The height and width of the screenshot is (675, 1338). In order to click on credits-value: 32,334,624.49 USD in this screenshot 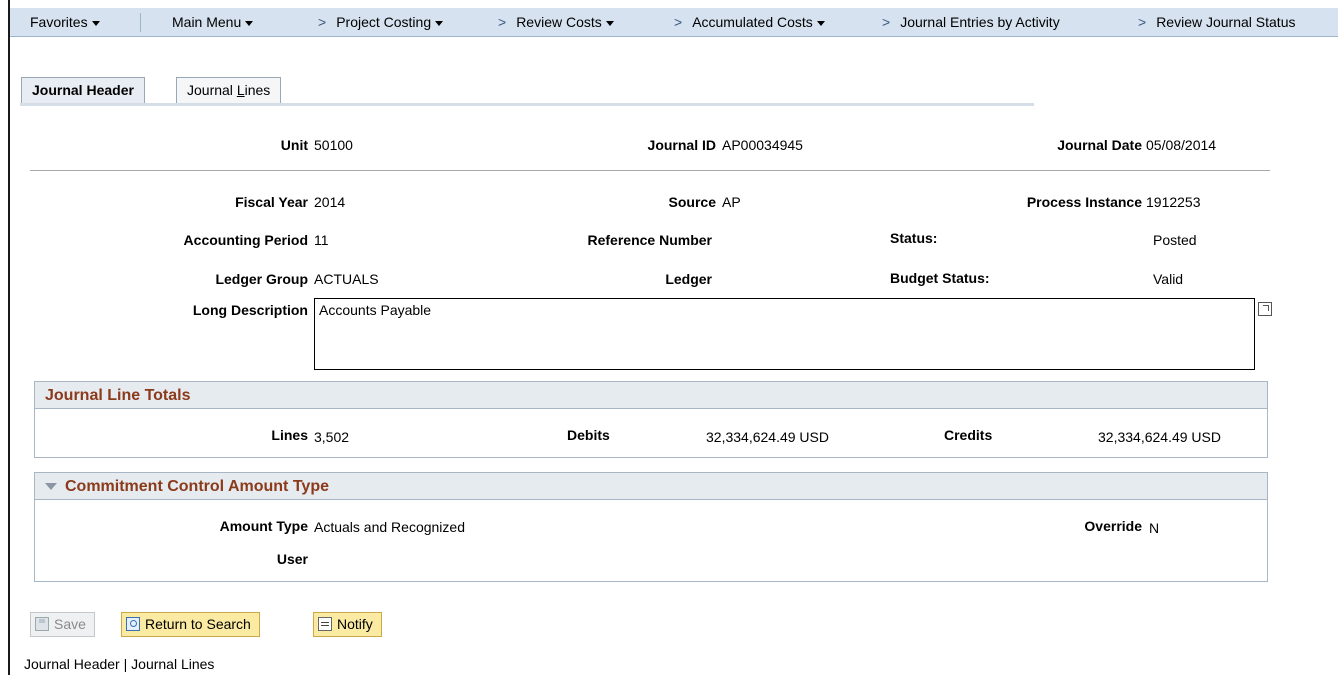, I will do `click(1159, 437)`.